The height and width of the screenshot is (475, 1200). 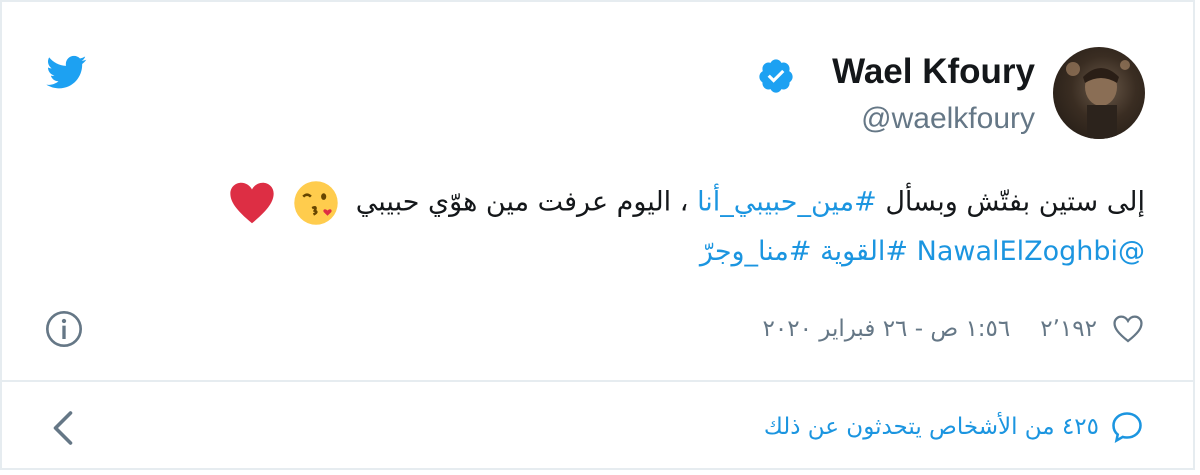 What do you see at coordinates (756, 251) in the screenshot?
I see `hashtag-link: #منا_وجرّ` at bounding box center [756, 251].